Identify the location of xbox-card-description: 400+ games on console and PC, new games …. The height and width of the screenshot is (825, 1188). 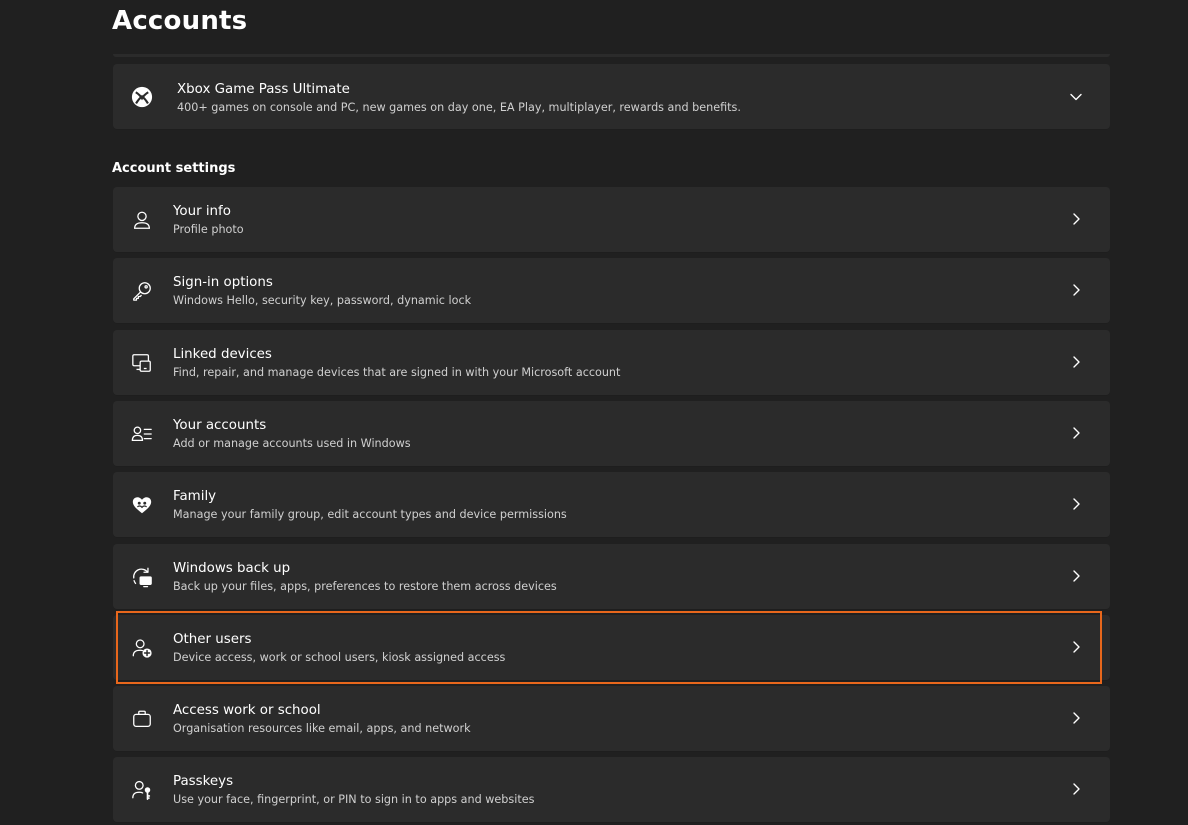
(459, 107).